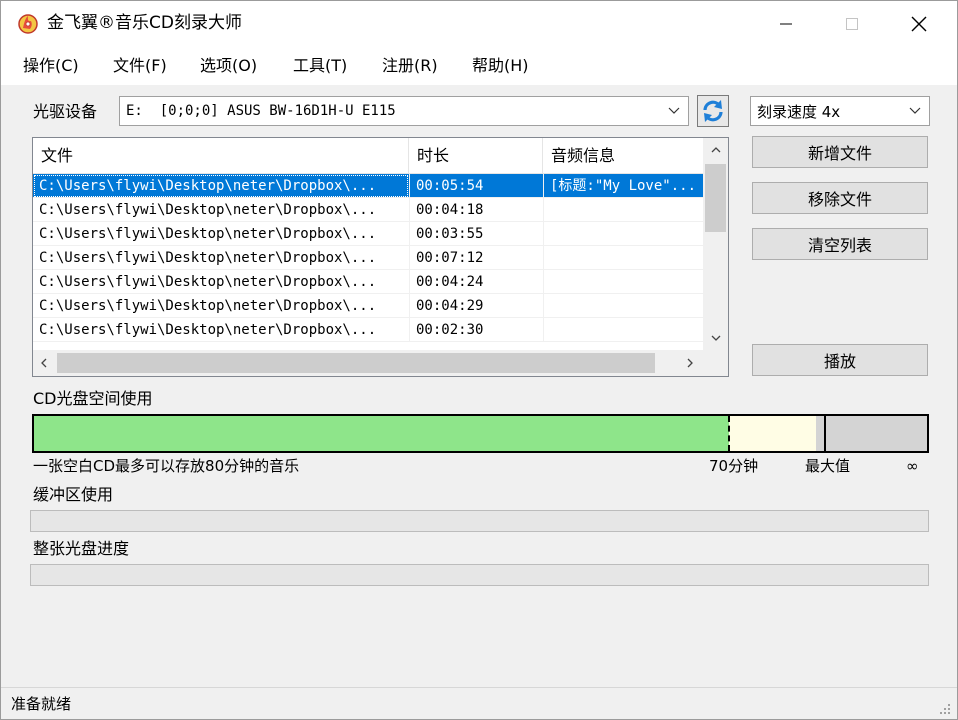  Describe the element at coordinates (799, 111) in the screenshot. I see `burn-speed-value: 刻录速度 4x` at that location.